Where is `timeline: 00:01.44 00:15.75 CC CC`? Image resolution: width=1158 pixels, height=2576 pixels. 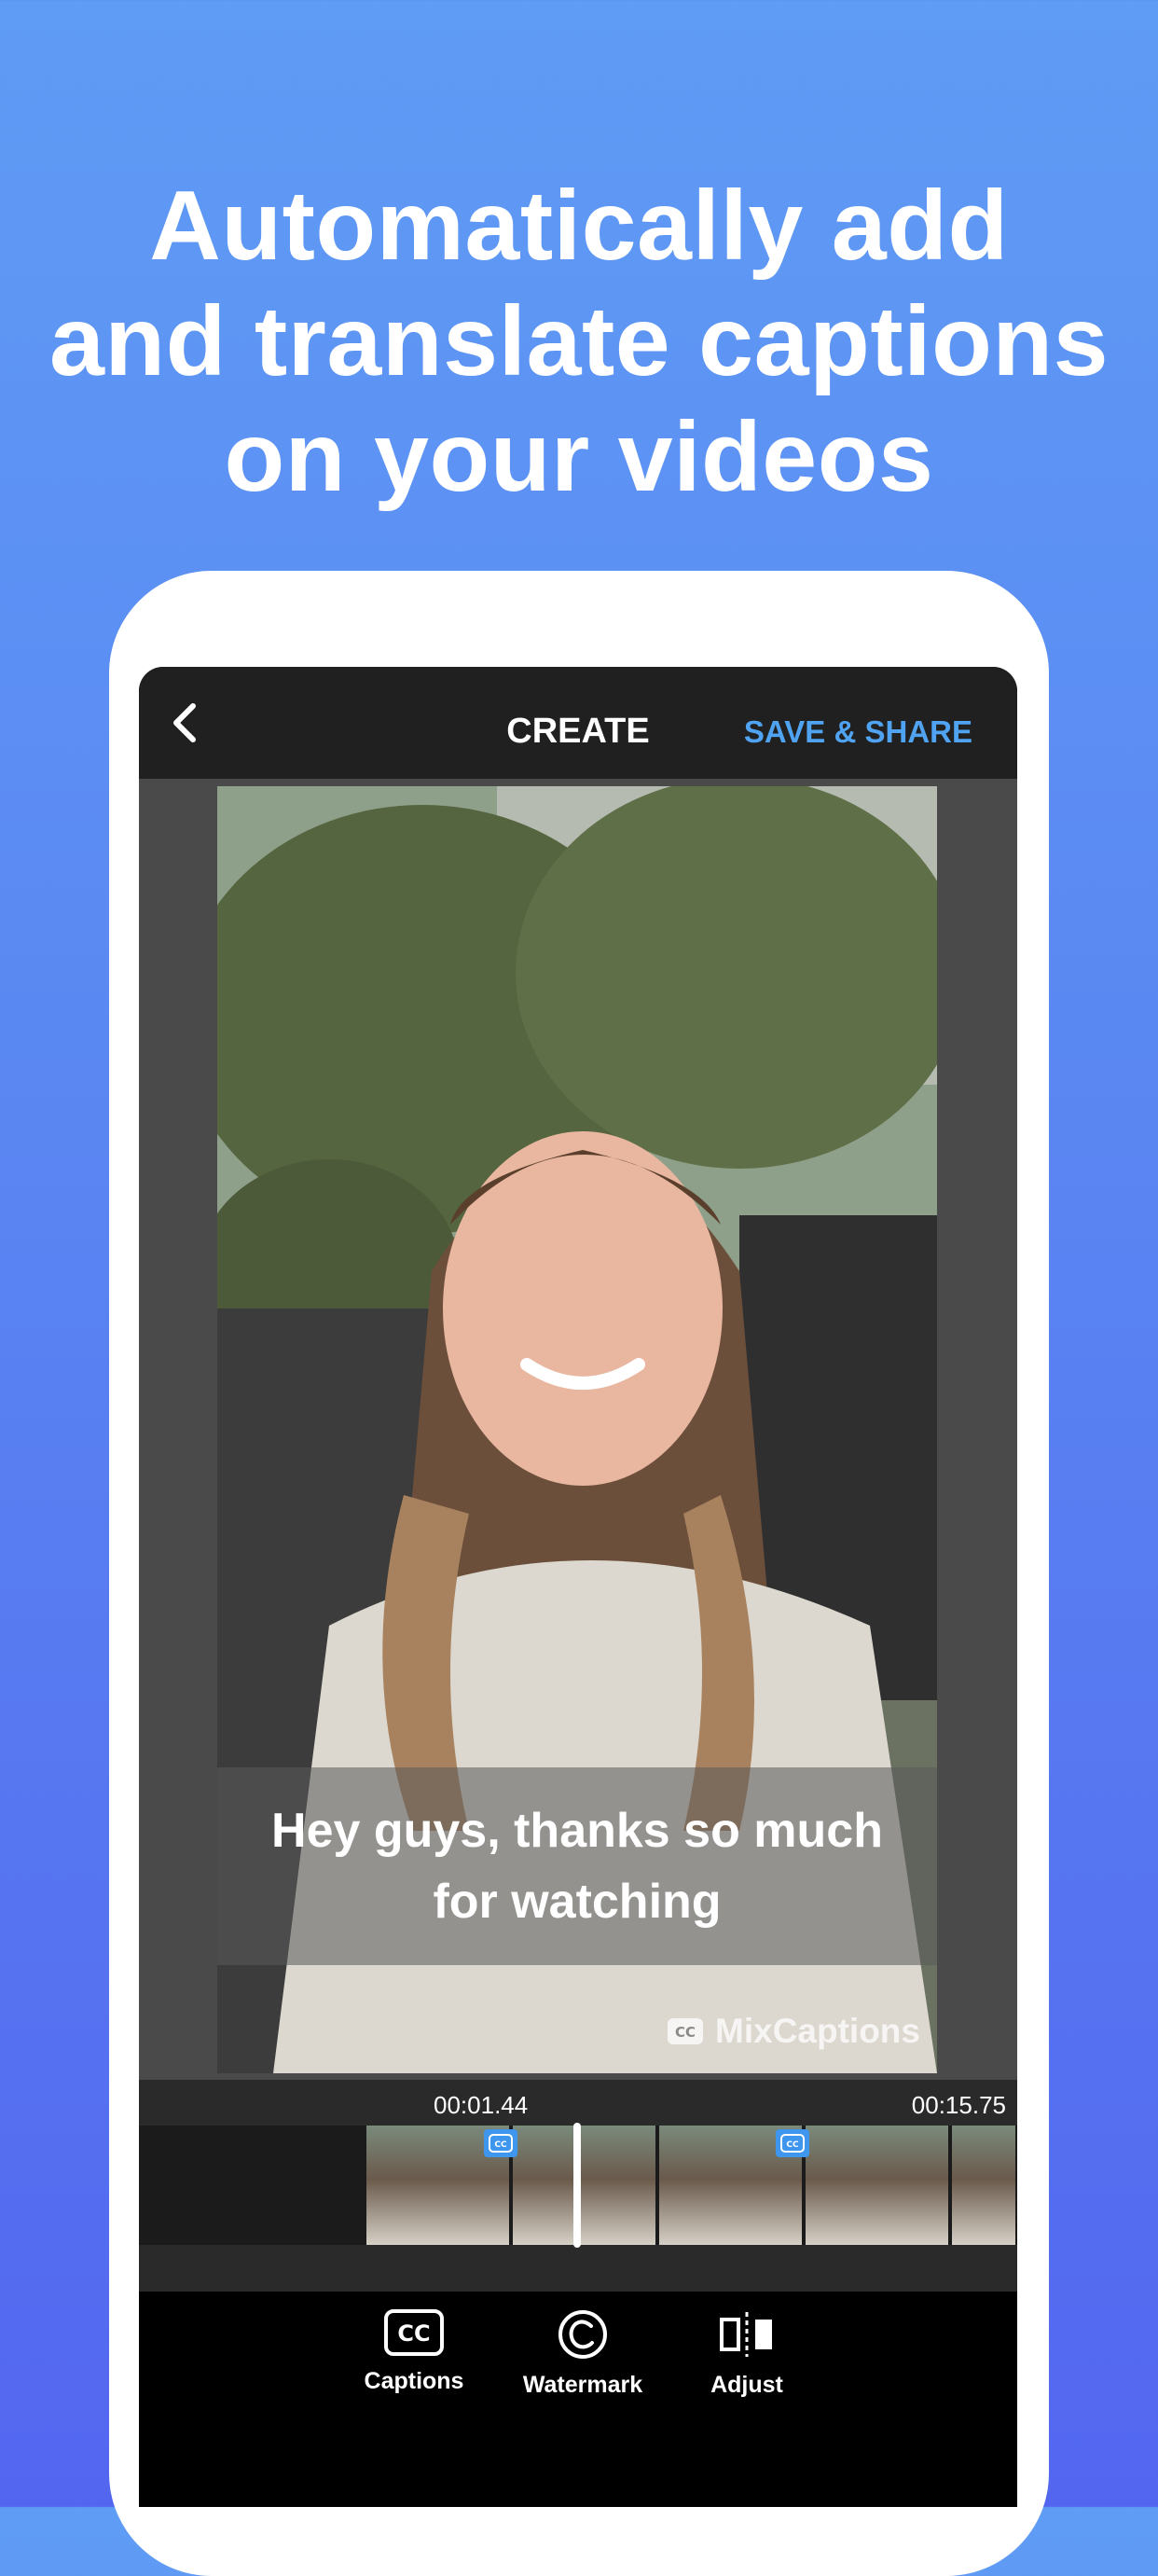
timeline: 00:01.44 00:15.75 CC CC is located at coordinates (578, 2186).